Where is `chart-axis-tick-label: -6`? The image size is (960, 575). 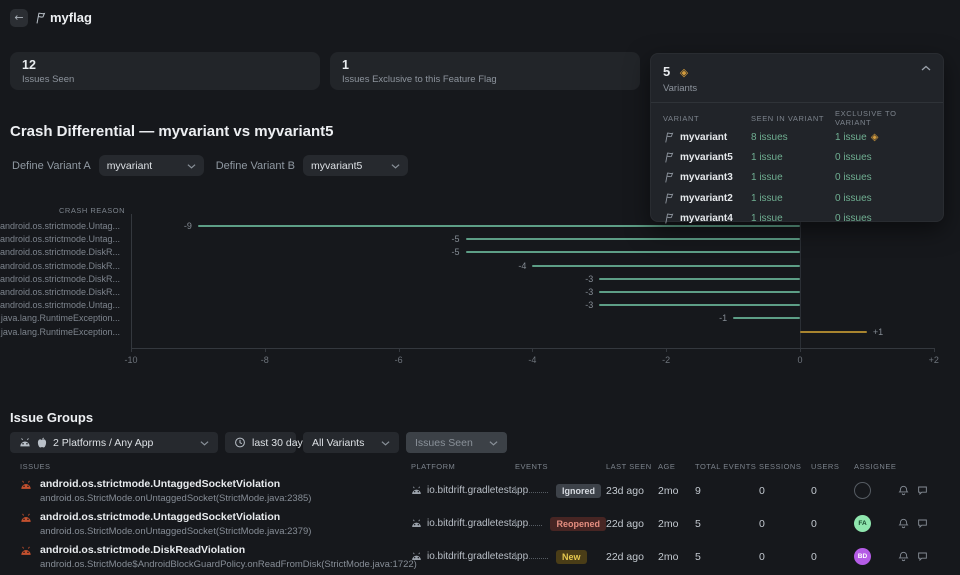
chart-axis-tick-label: -6 is located at coordinates (398, 360).